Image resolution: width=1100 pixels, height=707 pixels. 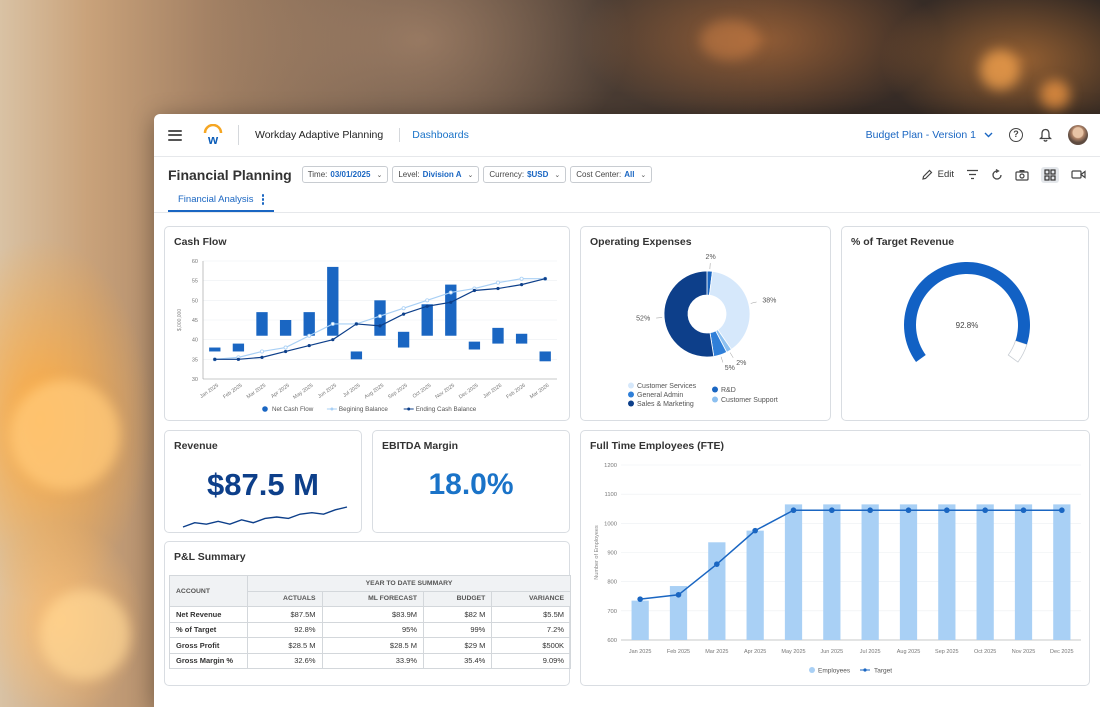 What do you see at coordinates (531, 645) in the screenshot?
I see `value-cell: $500K` at bounding box center [531, 645].